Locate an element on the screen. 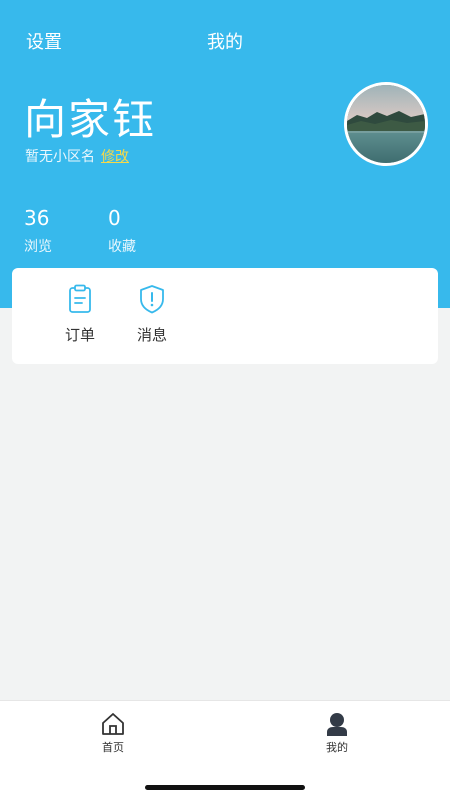 The height and width of the screenshot is (801, 450). stat-favorites-value: 0 is located at coordinates (114, 218).